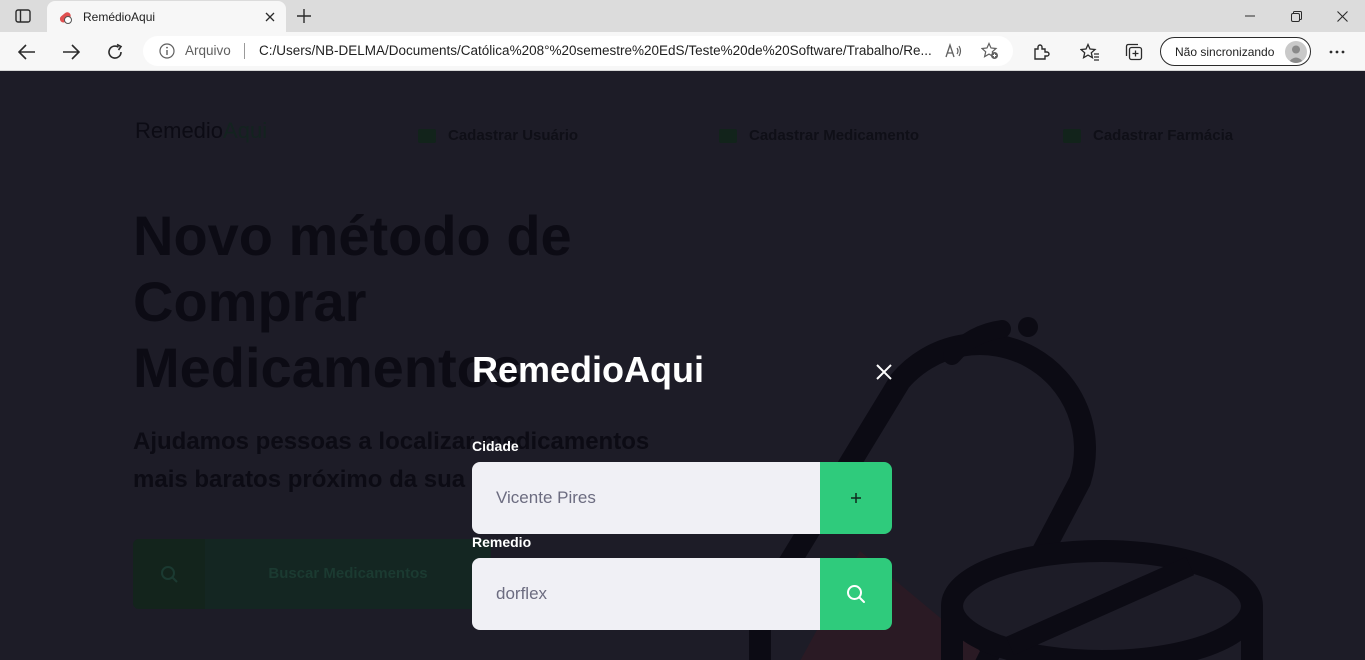 The width and height of the screenshot is (1365, 660). What do you see at coordinates (304, 16) in the screenshot?
I see `new-tab-plus-icon` at bounding box center [304, 16].